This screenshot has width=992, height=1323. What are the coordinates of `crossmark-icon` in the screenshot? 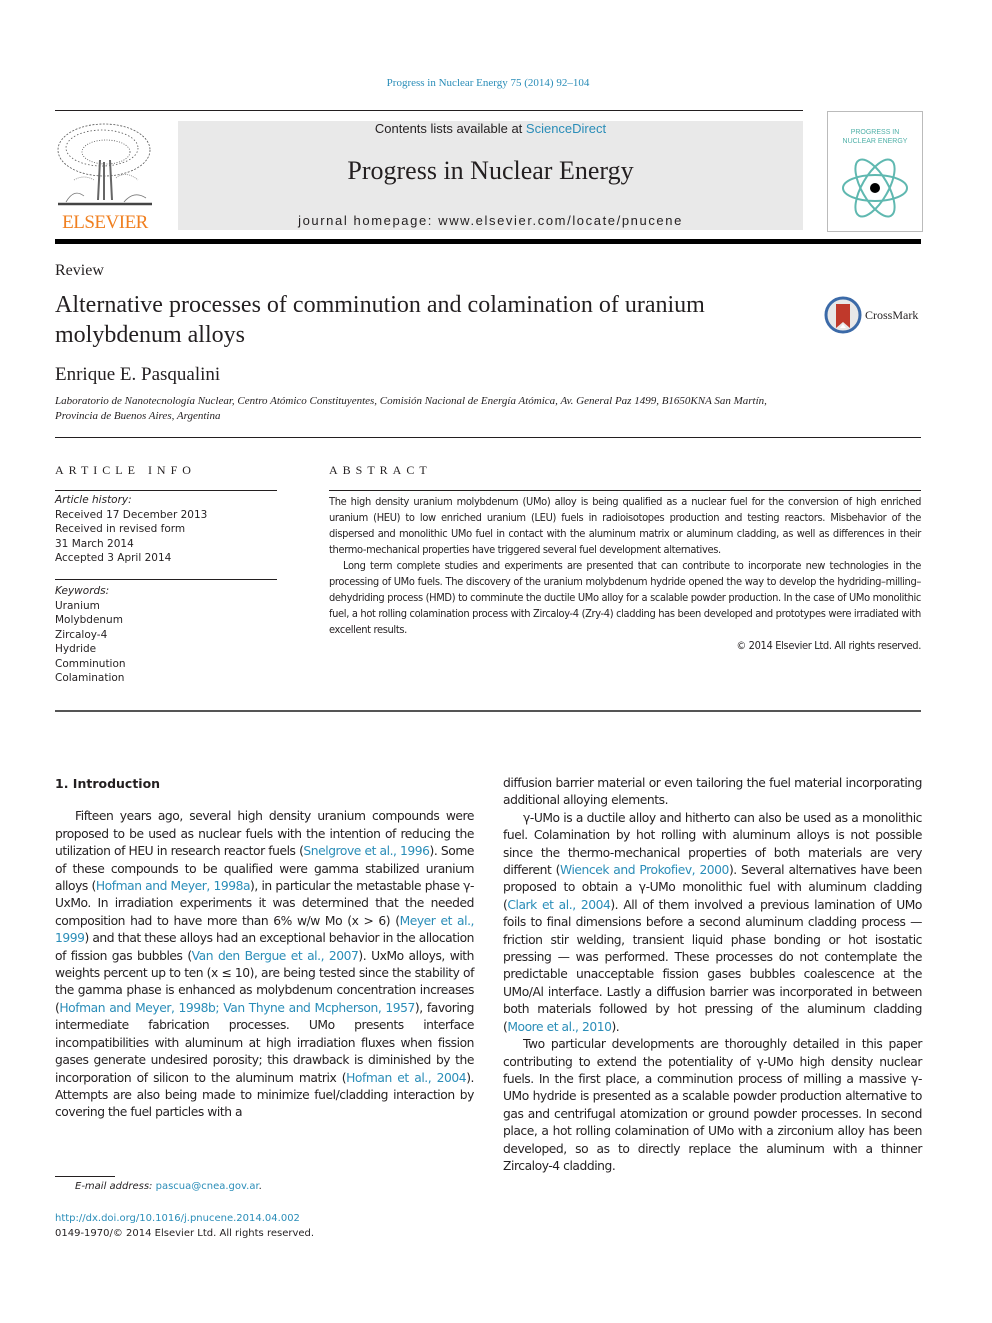 It's located at (843, 315).